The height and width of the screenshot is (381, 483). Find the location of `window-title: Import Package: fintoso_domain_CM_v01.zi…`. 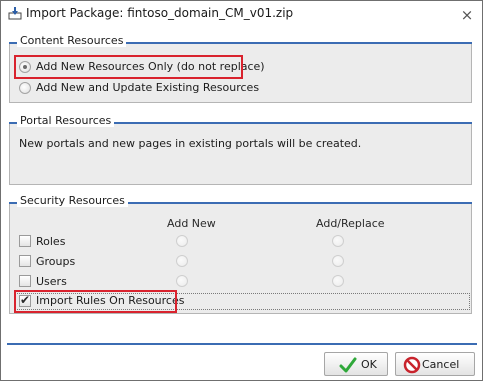

window-title: Import Package: fintoso_domain_CM_v01.zi… is located at coordinates (160, 13).